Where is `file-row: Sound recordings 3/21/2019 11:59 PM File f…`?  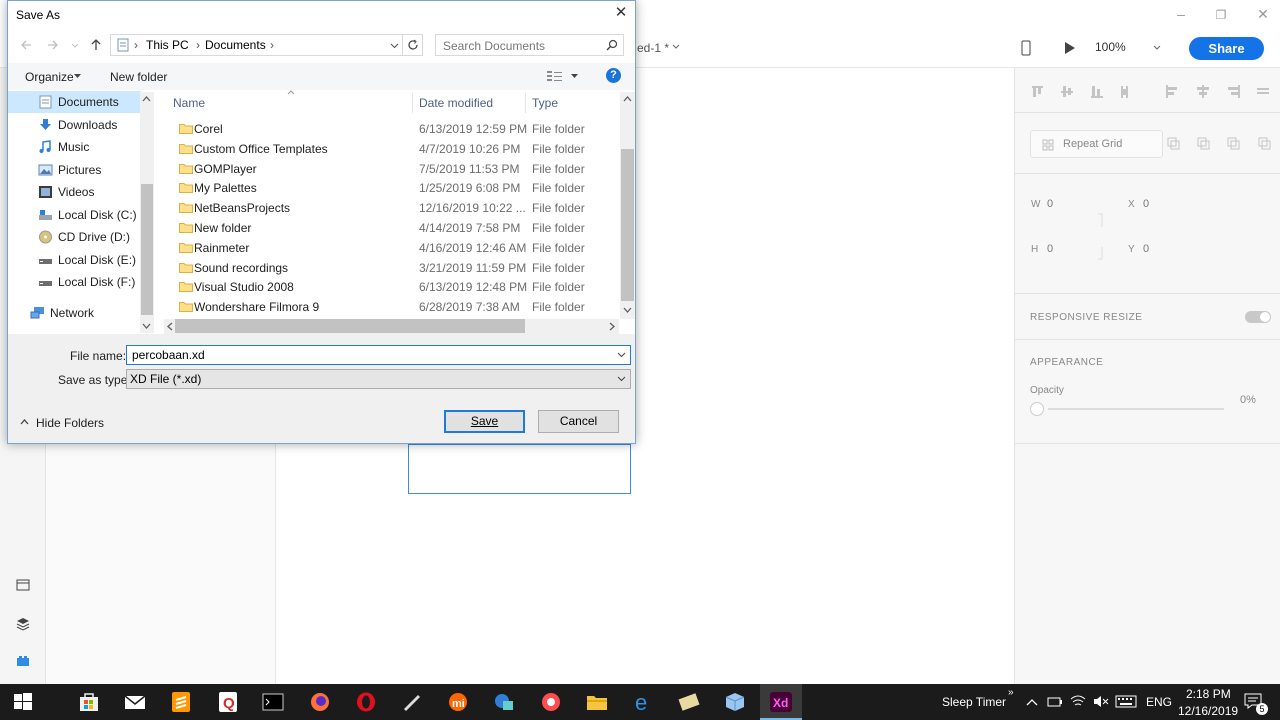 file-row: Sound recordings 3/21/2019 11:59 PM File f… is located at coordinates (395, 268).